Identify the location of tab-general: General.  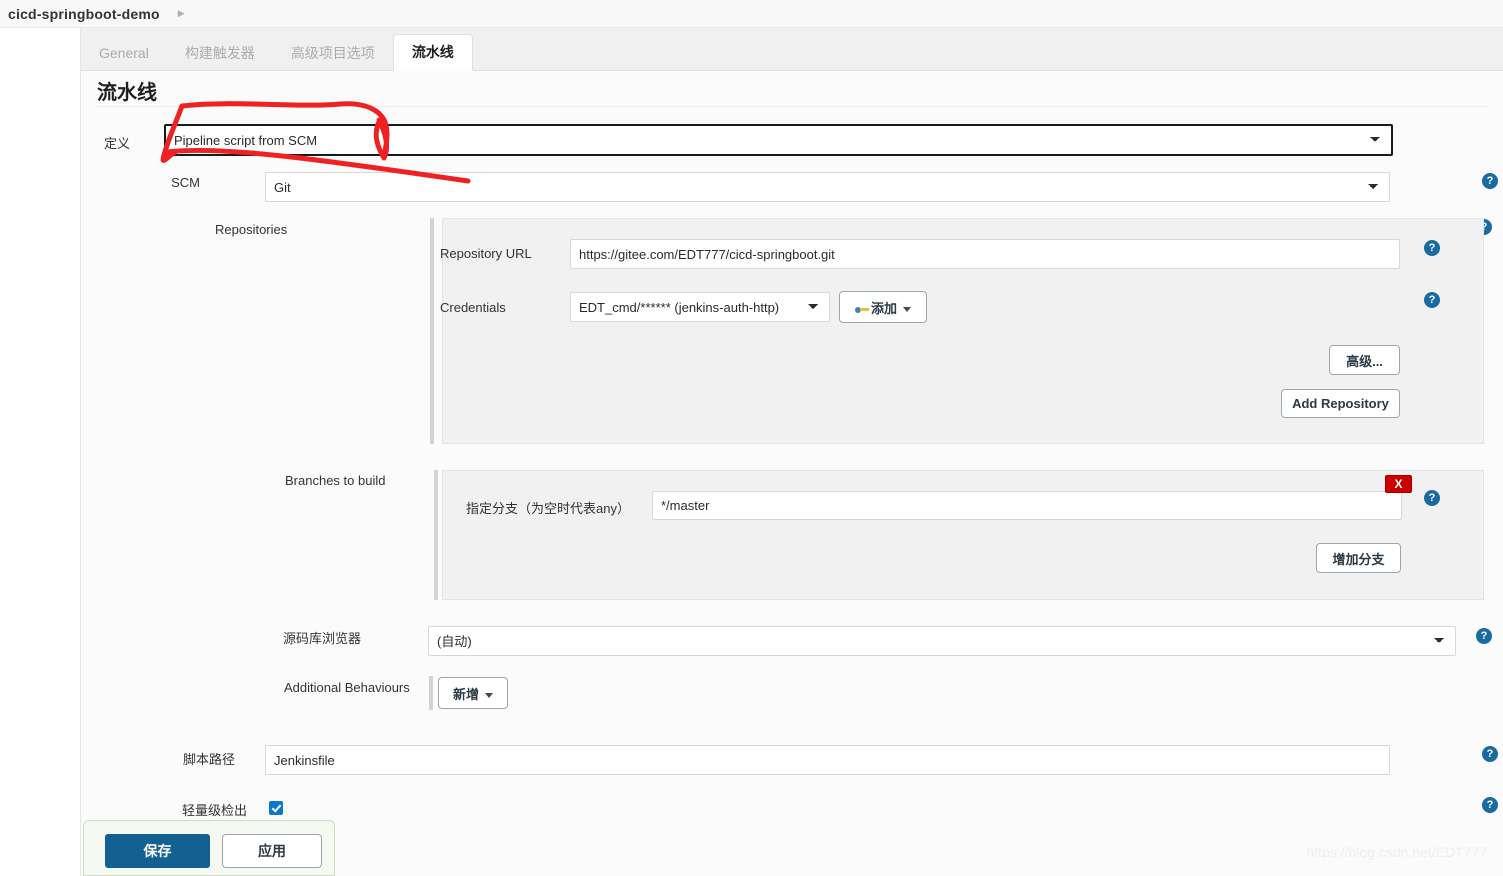
(124, 53).